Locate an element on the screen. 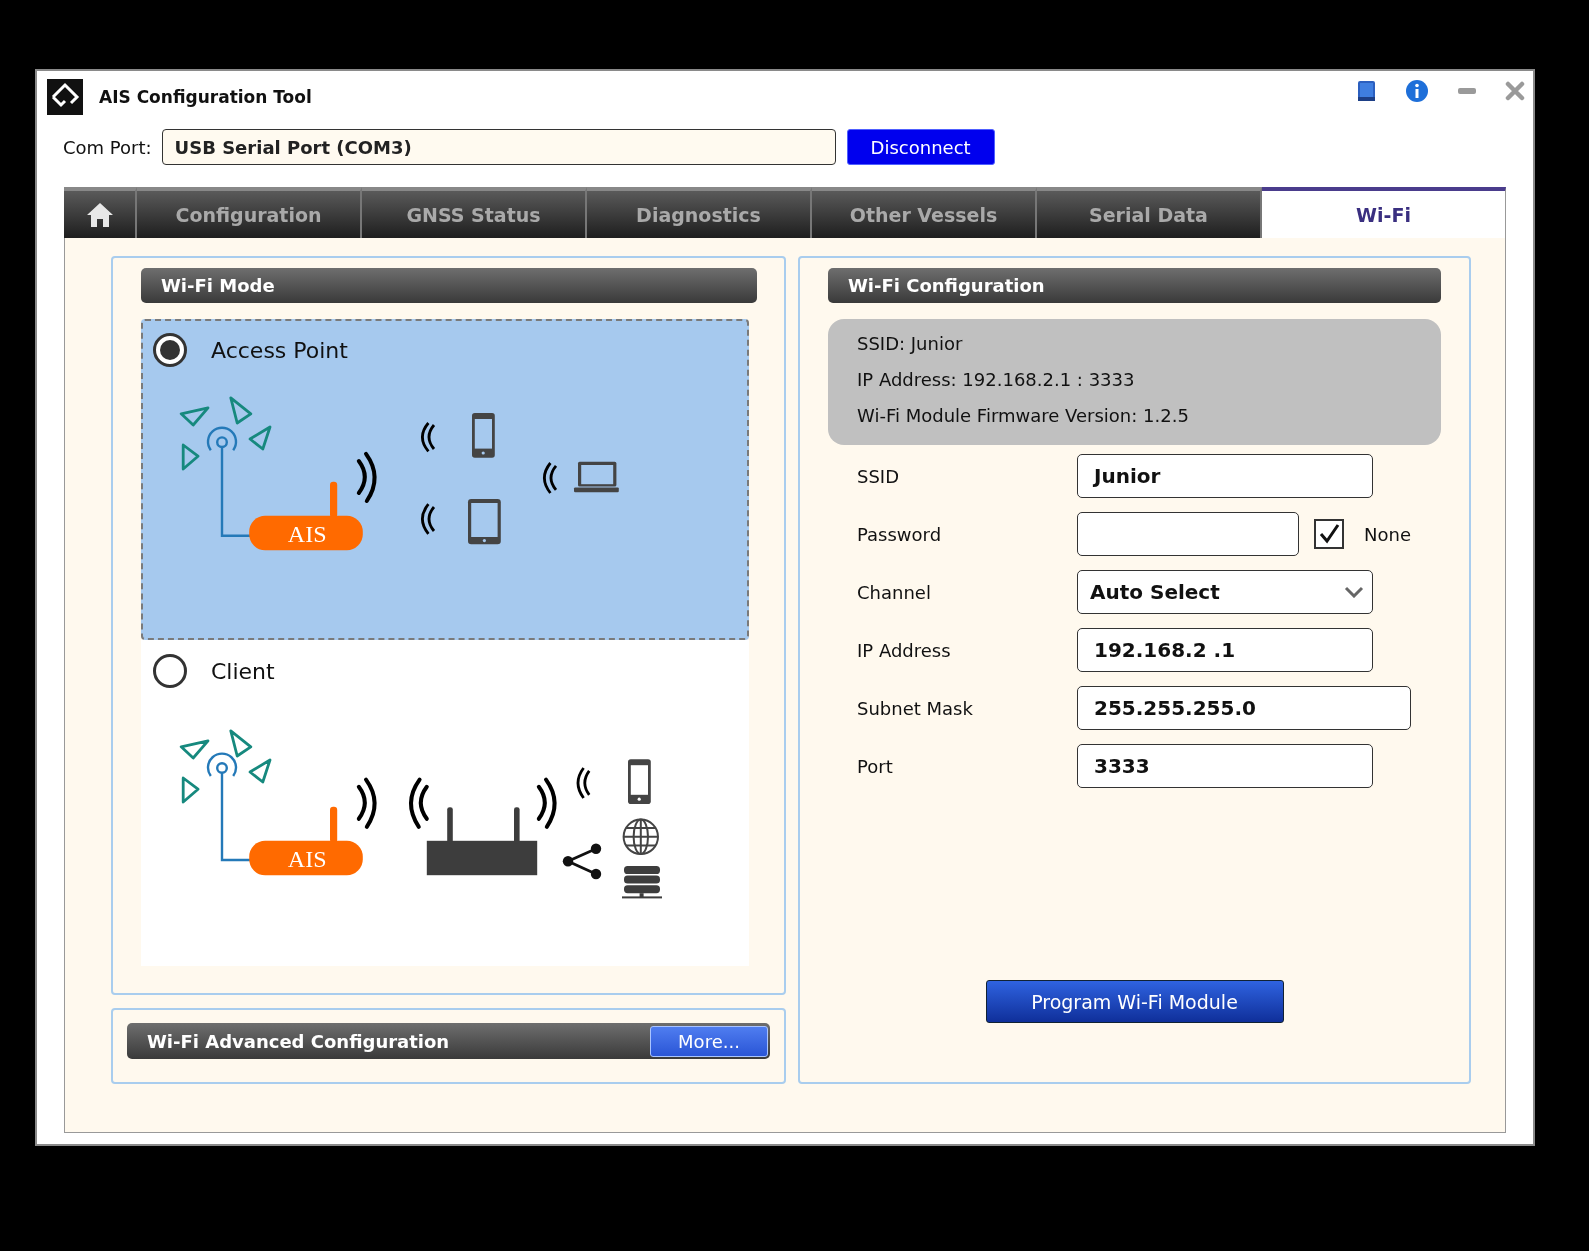  panel-header: Wi-Fi Configuration is located at coordinates (1134, 285).